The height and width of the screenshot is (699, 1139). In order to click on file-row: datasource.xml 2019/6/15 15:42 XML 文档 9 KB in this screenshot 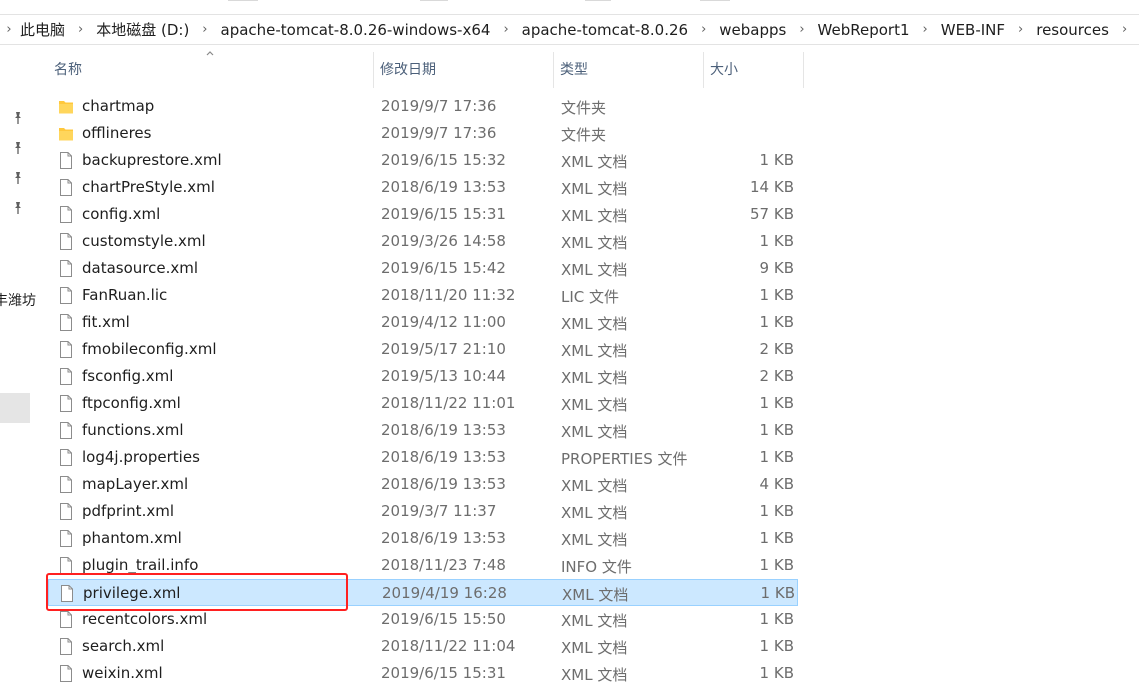, I will do `click(423, 268)`.